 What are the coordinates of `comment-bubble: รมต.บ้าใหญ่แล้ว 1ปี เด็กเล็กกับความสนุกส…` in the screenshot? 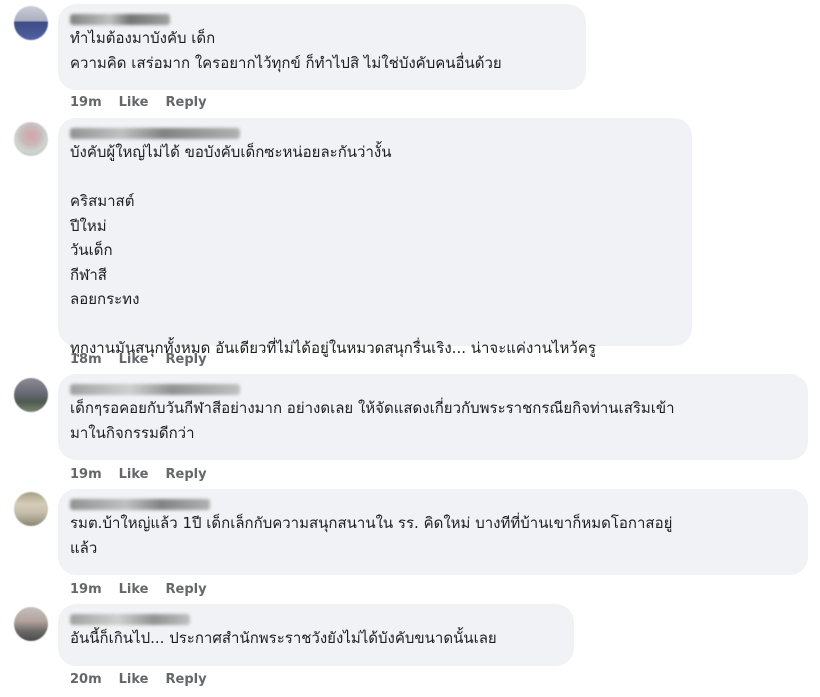 It's located at (433, 532).